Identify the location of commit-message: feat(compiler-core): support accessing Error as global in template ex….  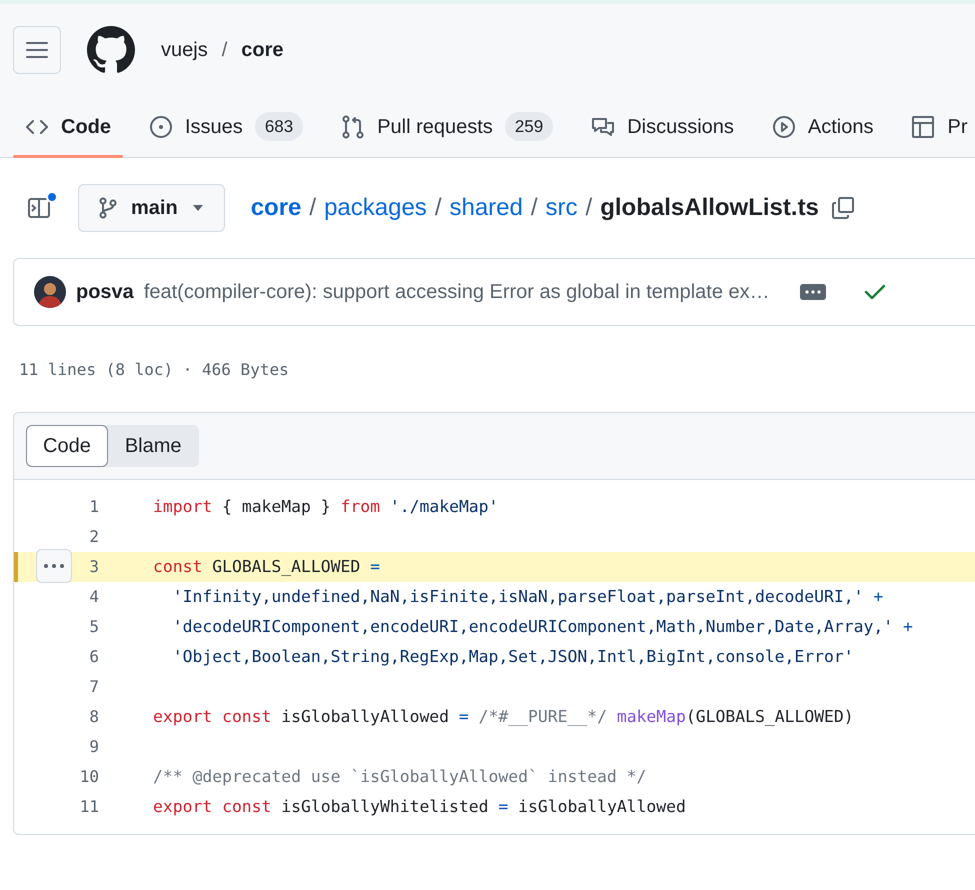
(457, 292).